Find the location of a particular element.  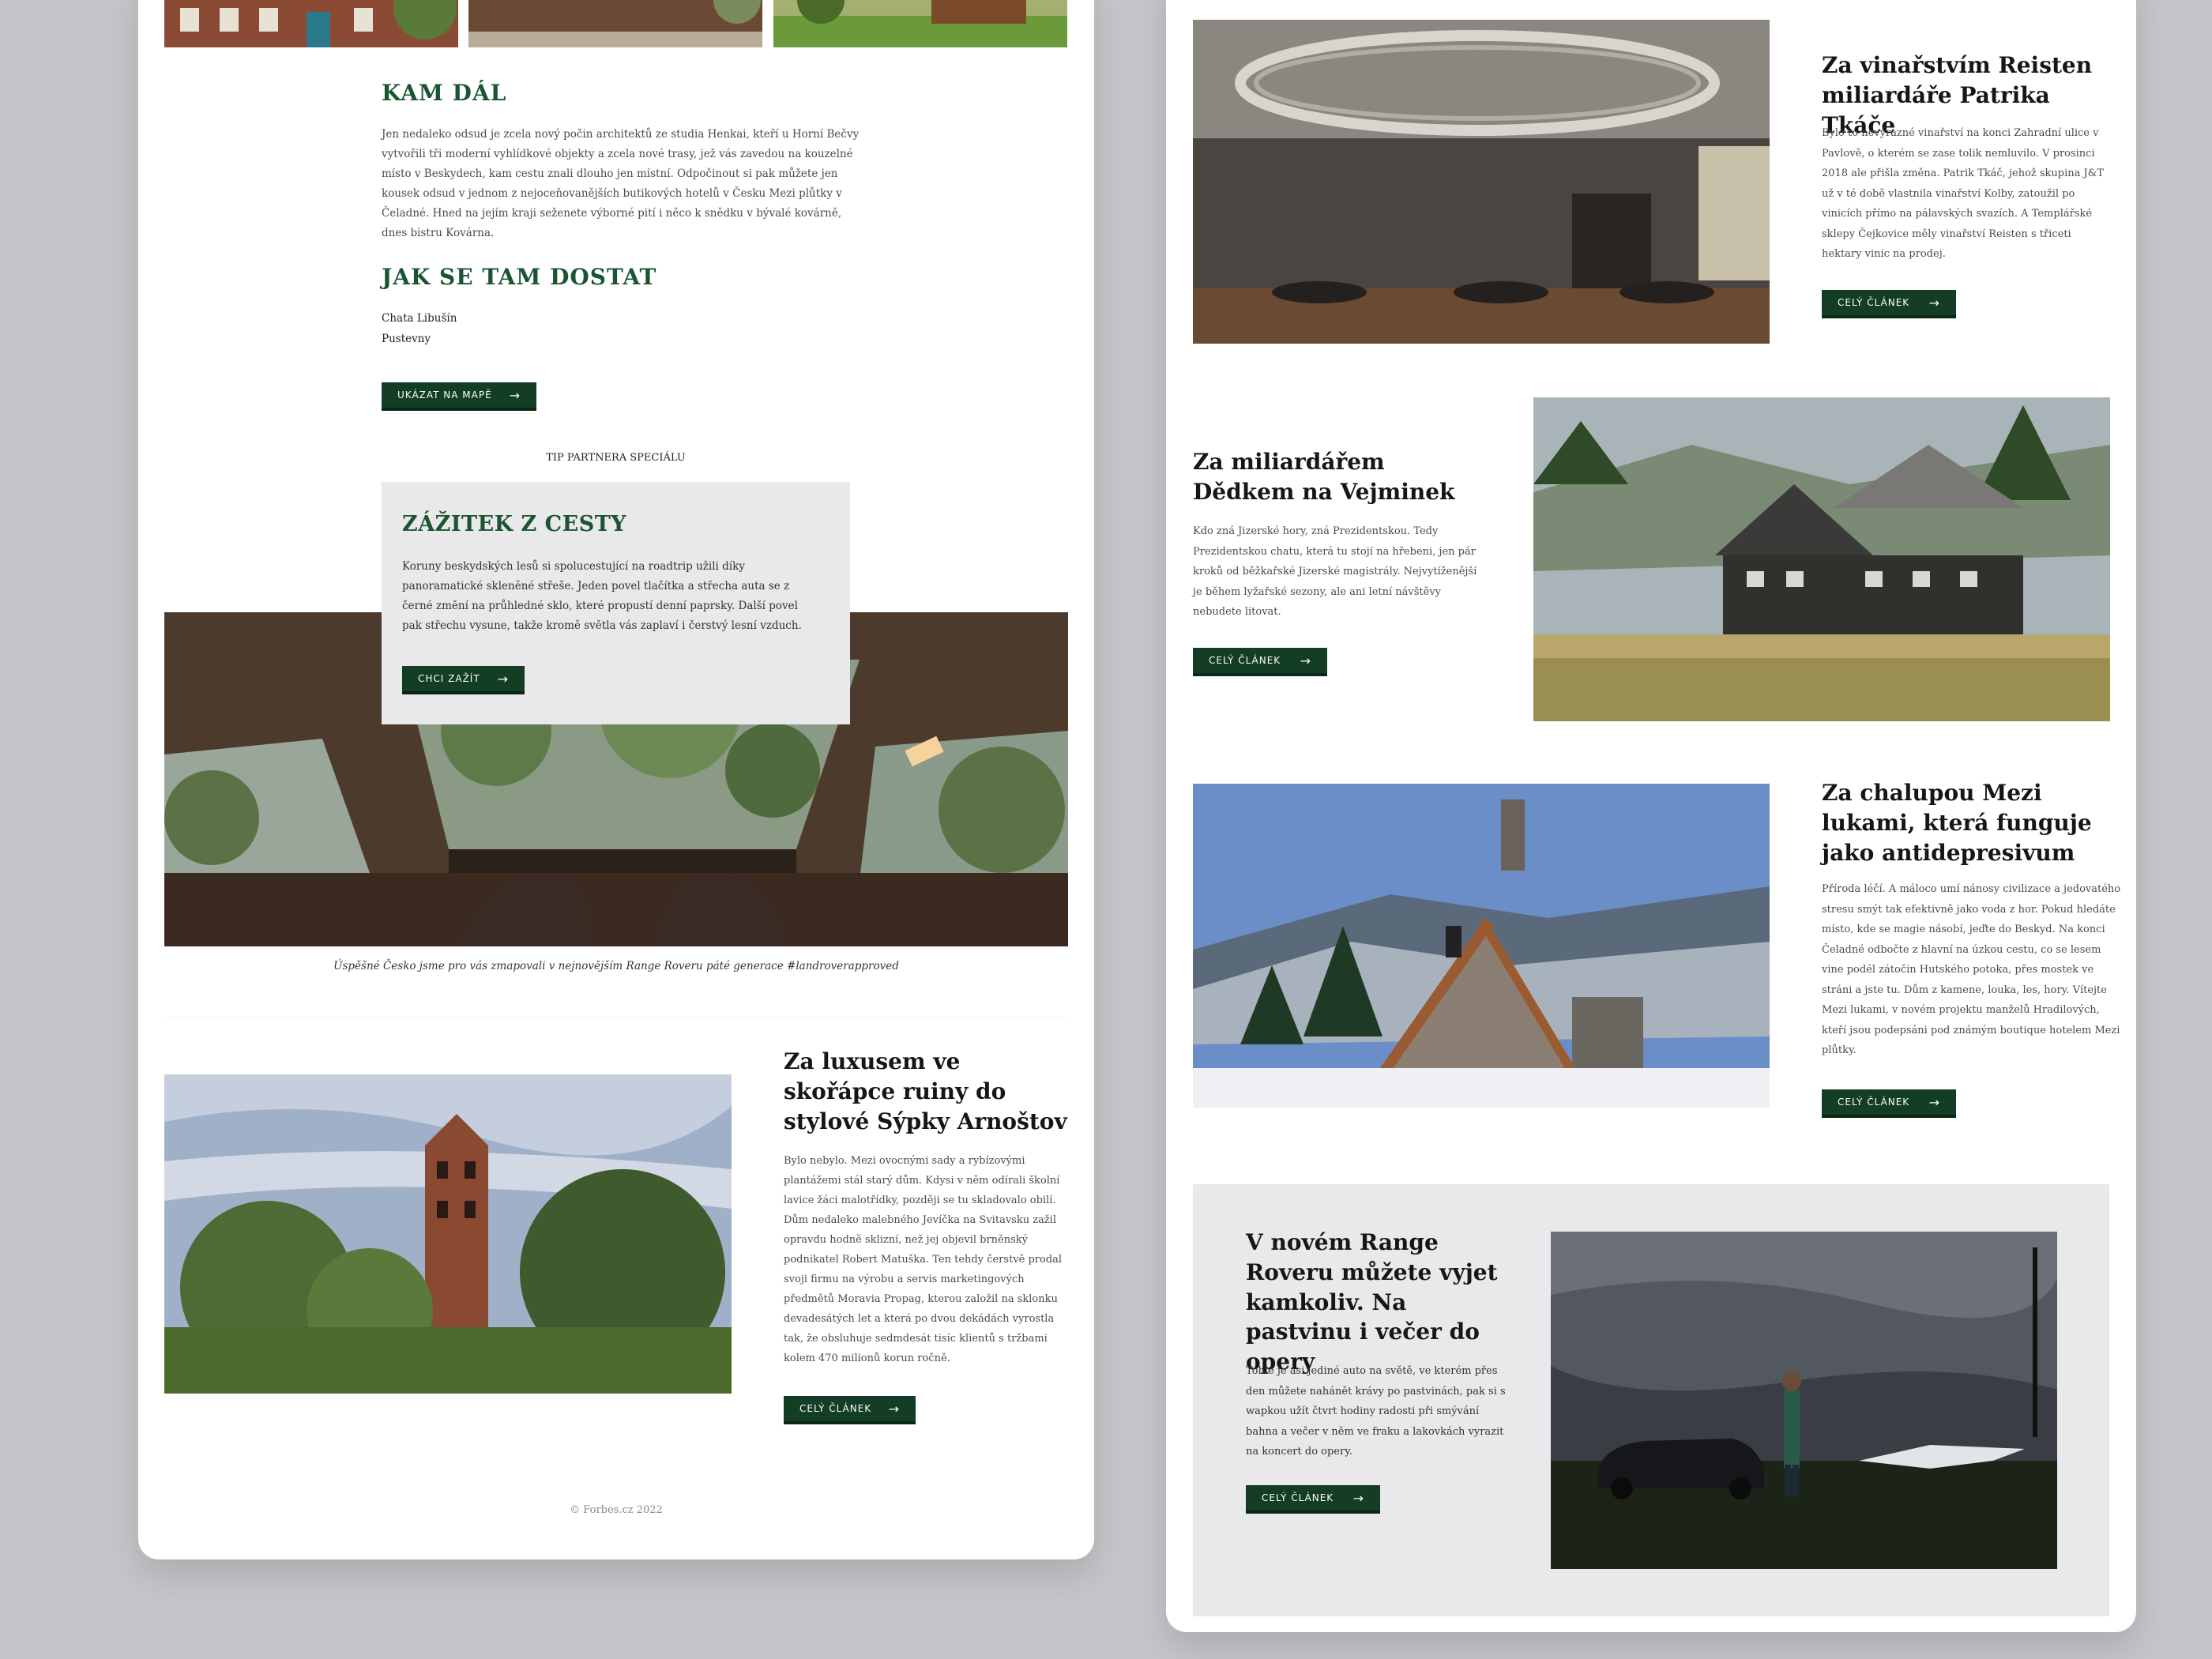

reisten-winery-photo is located at coordinates (1482, 182).